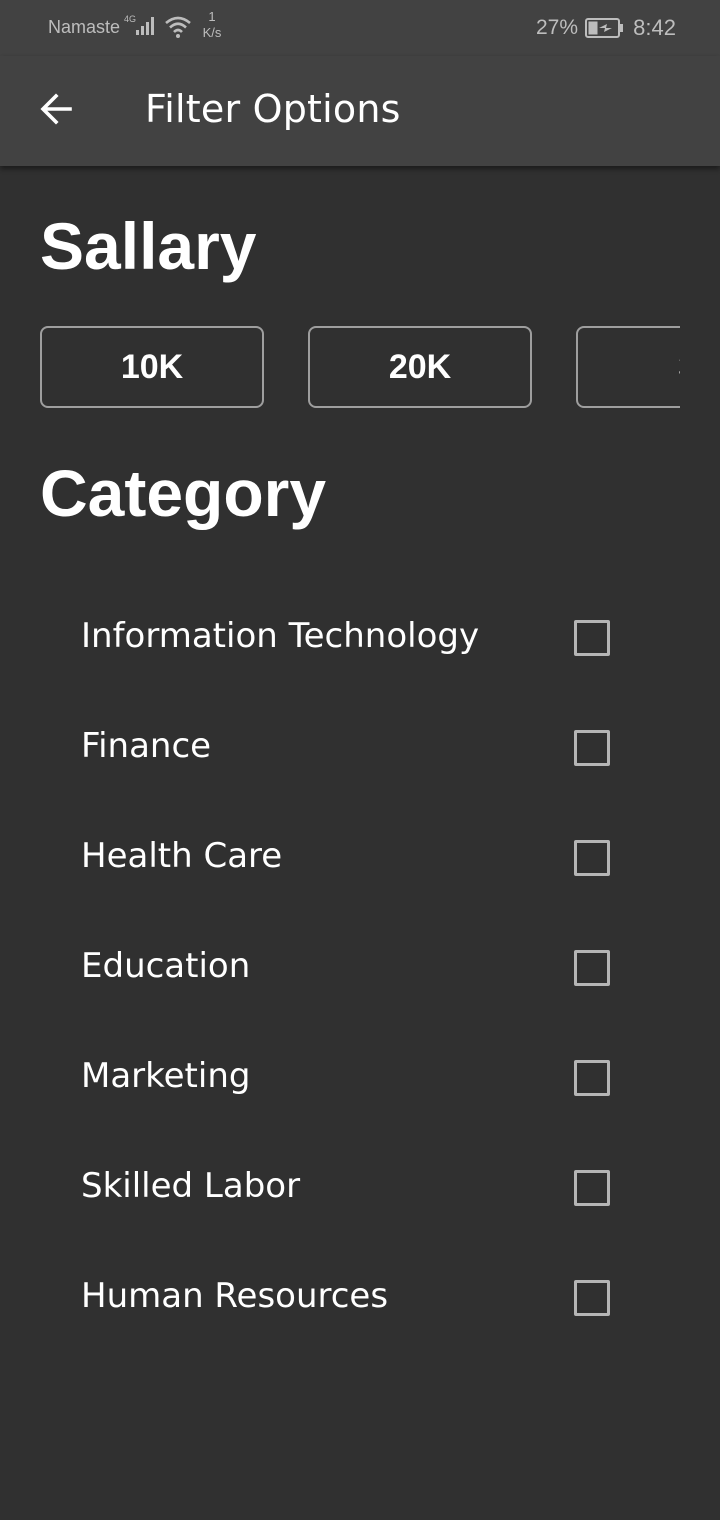 The height and width of the screenshot is (1520, 720). Describe the element at coordinates (360, 1077) in the screenshot. I see `category-item-marketing: Marketing` at that location.